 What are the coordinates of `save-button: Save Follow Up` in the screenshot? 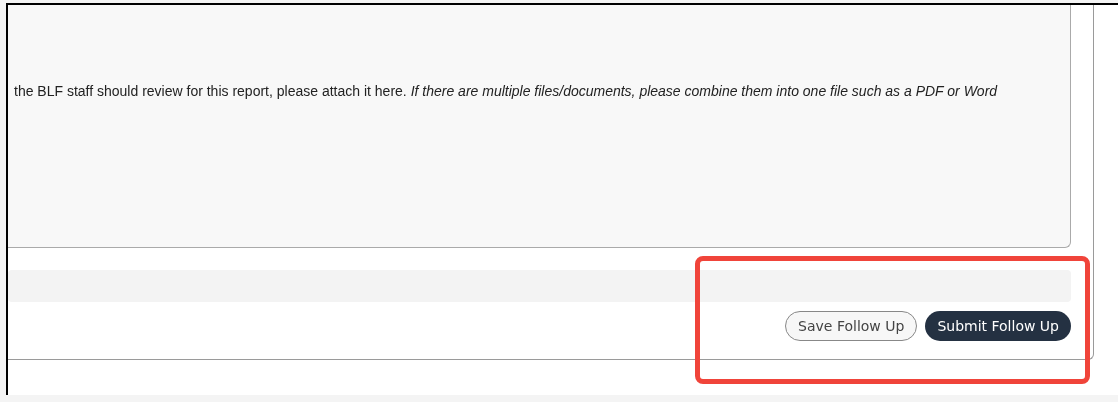 It's located at (851, 326).